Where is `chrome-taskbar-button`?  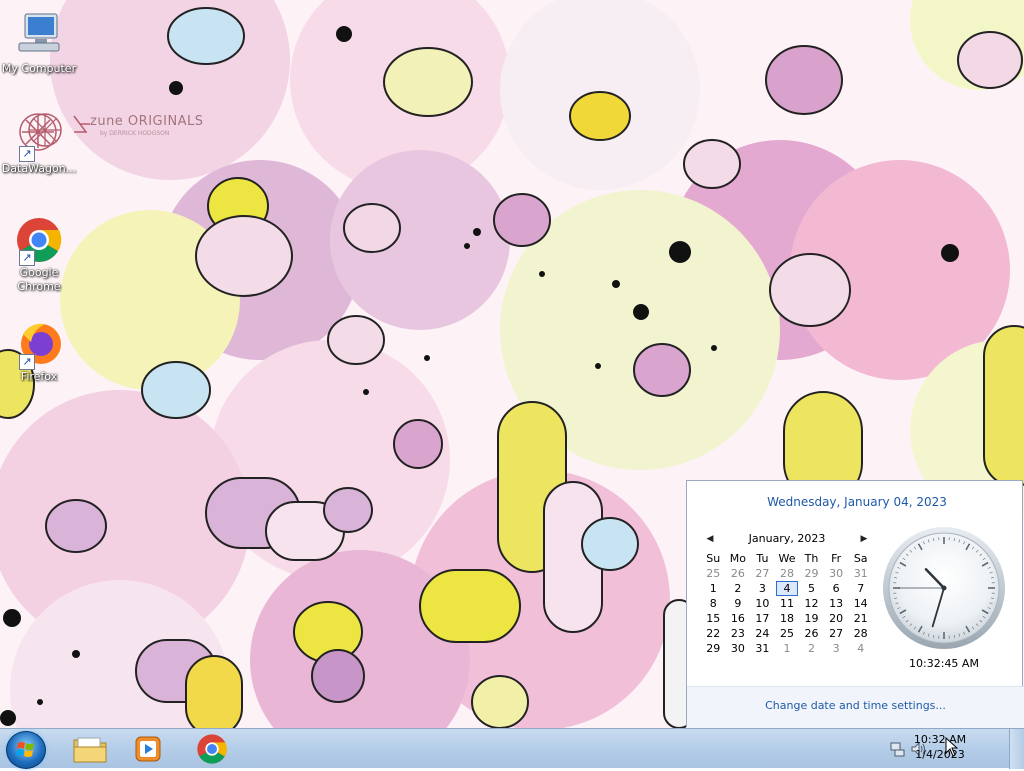
chrome-taskbar-button is located at coordinates (212, 749).